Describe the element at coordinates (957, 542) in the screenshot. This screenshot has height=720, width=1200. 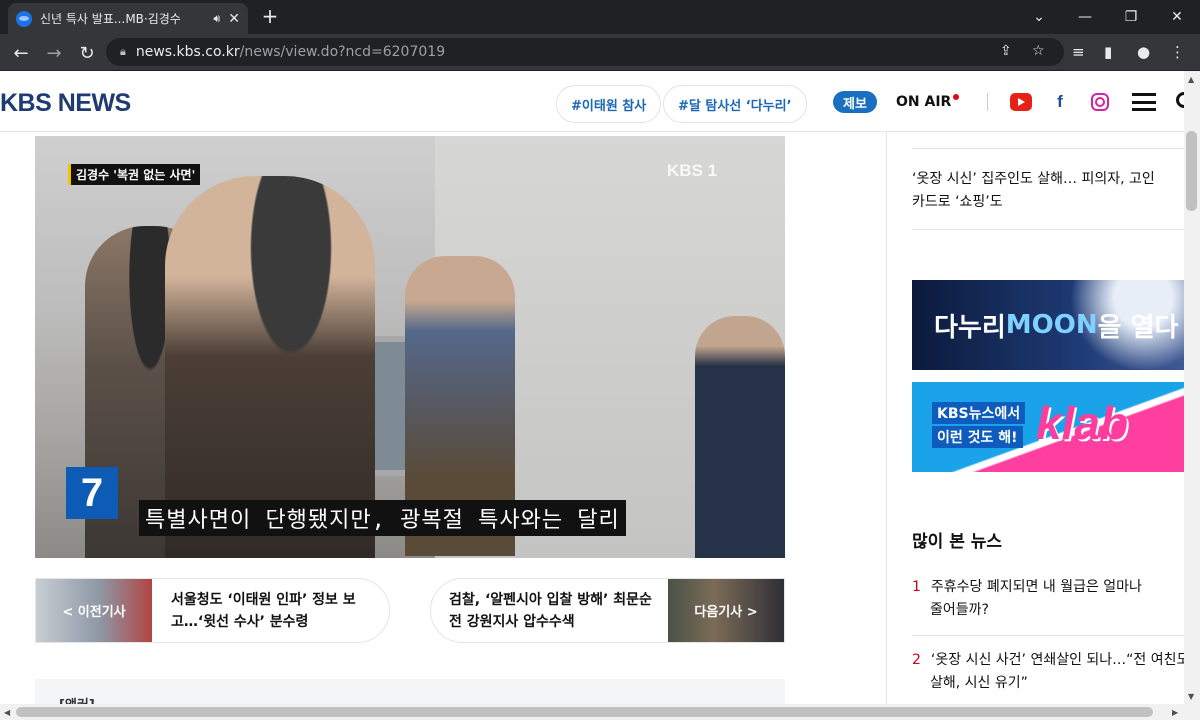
I see `popular-news-heading: 많이 본 뉴스` at that location.